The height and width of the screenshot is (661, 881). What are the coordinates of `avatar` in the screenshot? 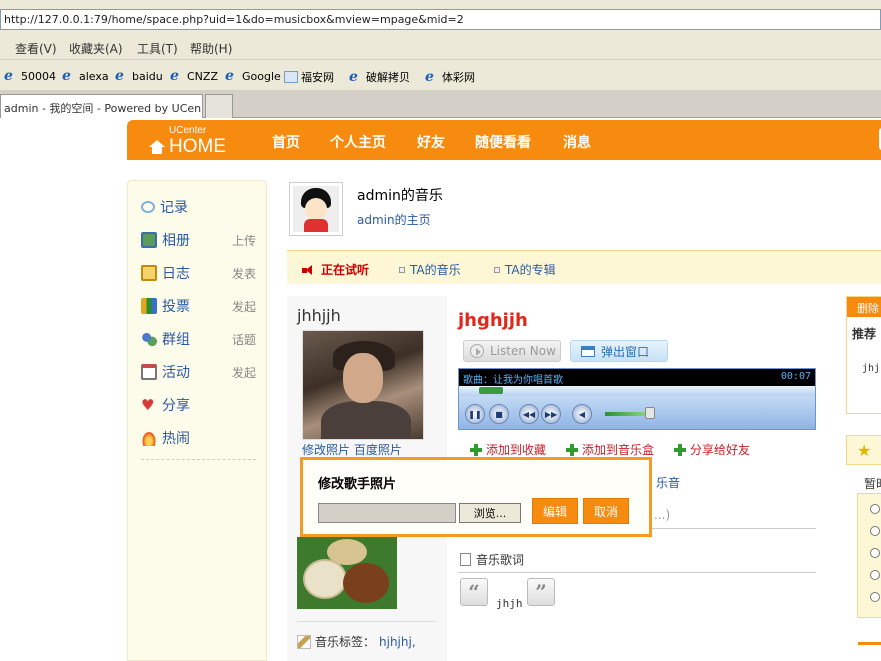 It's located at (316, 209).